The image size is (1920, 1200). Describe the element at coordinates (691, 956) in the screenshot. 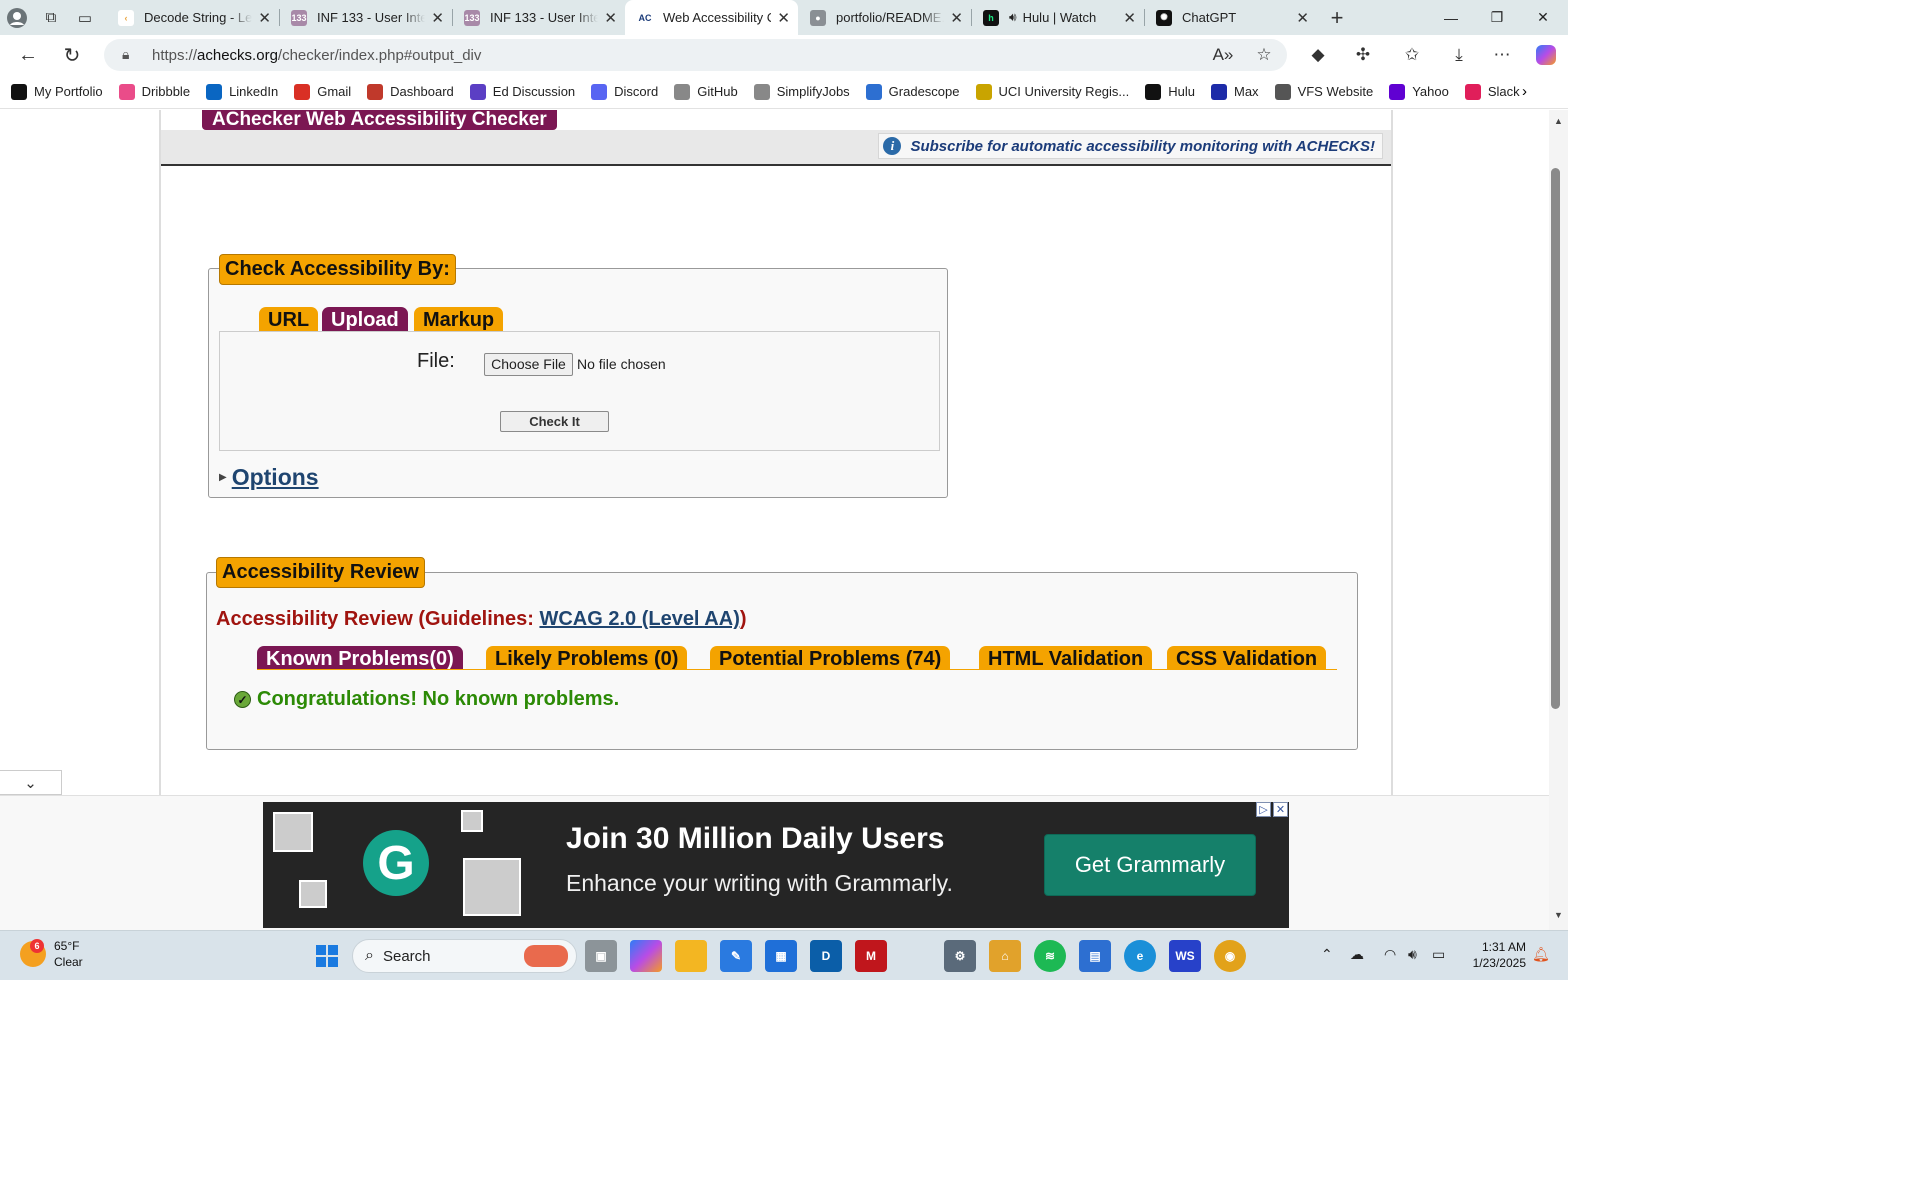

I see `file-explorer-icon` at that location.